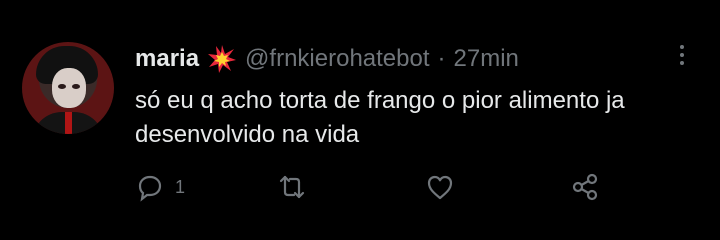 The width and height of the screenshot is (720, 240). I want to click on more-options-icon, so click(682, 56).